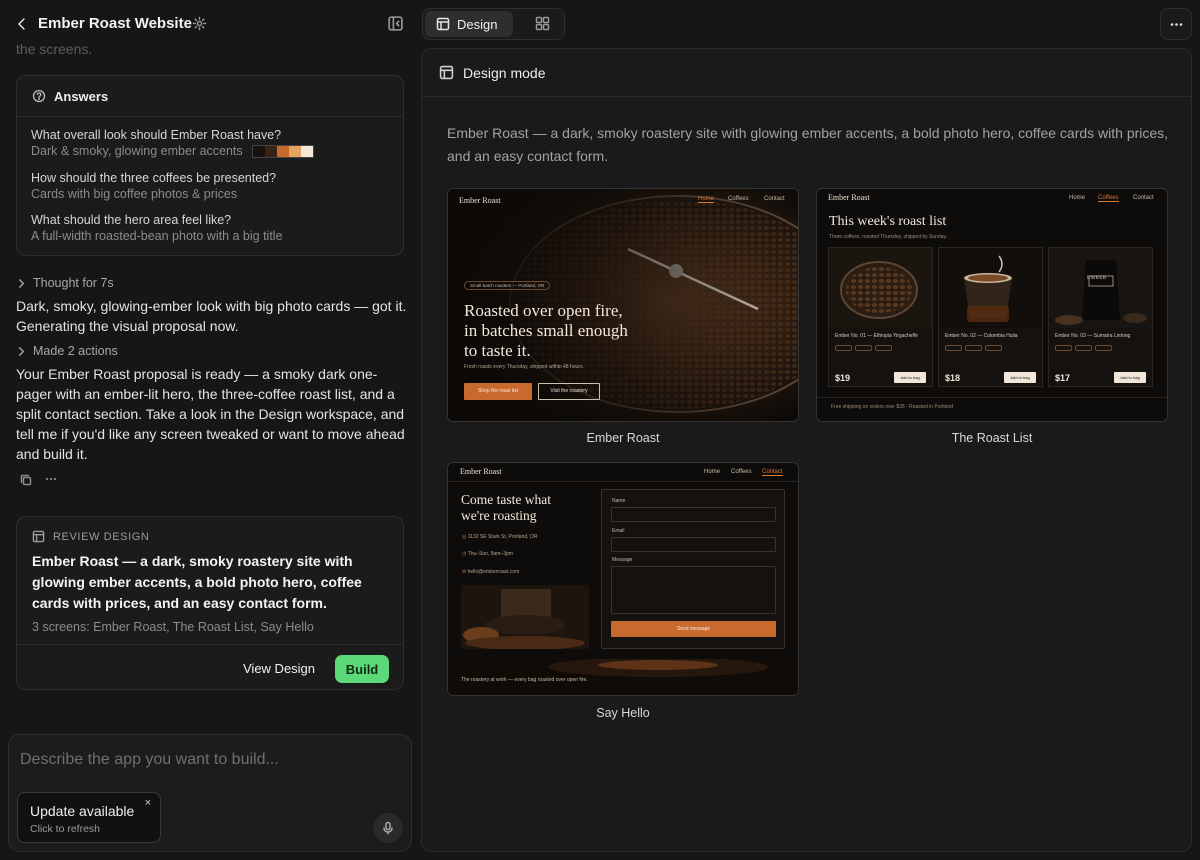  What do you see at coordinates (619, 501) in the screenshot?
I see `form-label-name: Name` at bounding box center [619, 501].